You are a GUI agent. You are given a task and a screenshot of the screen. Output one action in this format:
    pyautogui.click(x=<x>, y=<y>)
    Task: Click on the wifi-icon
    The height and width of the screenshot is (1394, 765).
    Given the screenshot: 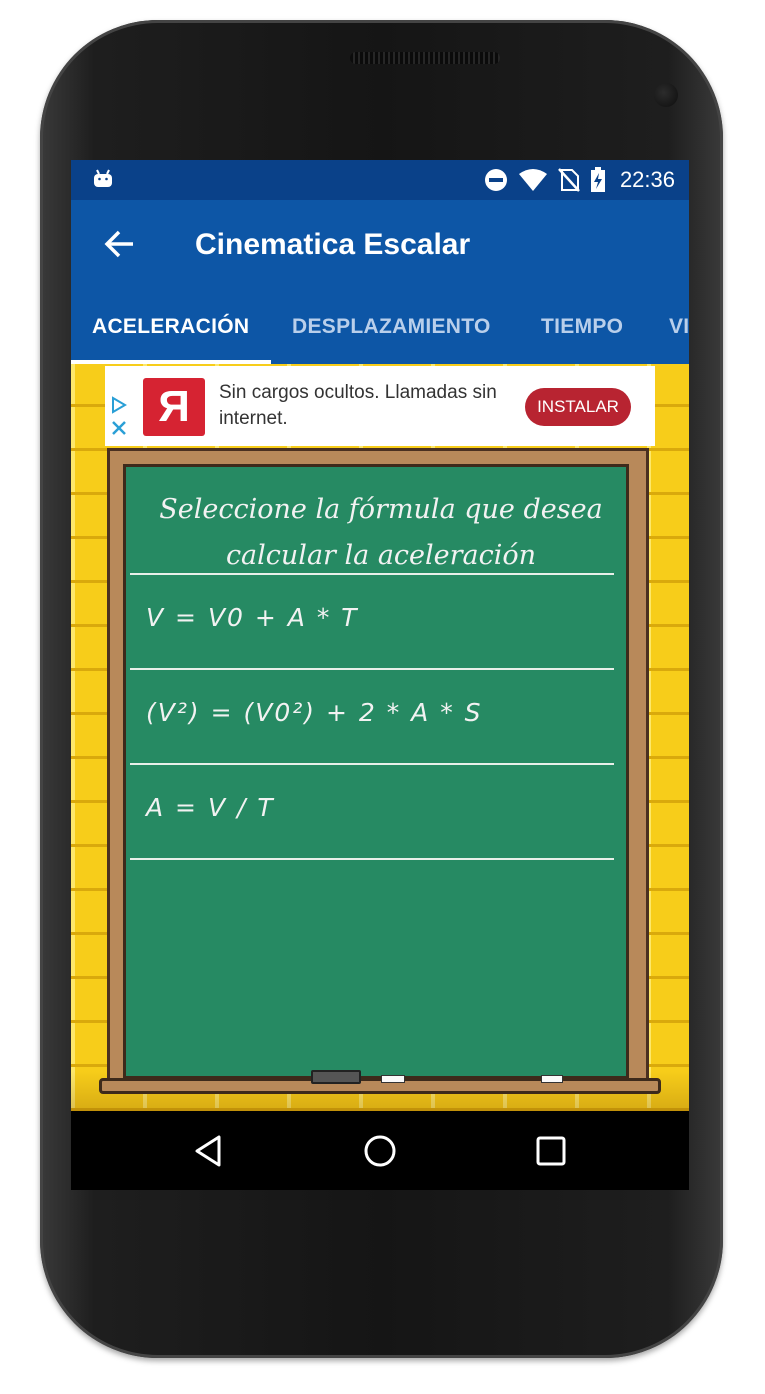 What is the action you would take?
    pyautogui.click(x=532, y=180)
    